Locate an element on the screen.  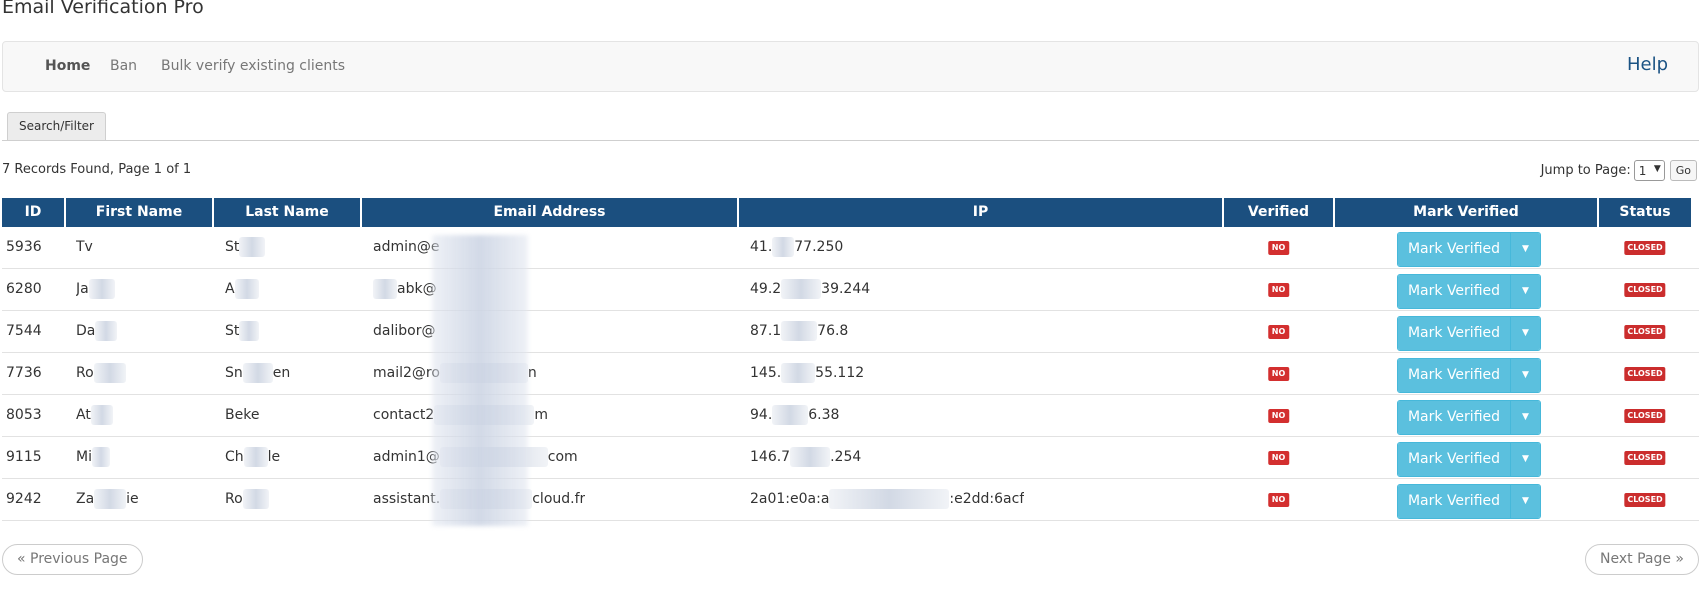
col-id: ID is located at coordinates (33, 212).